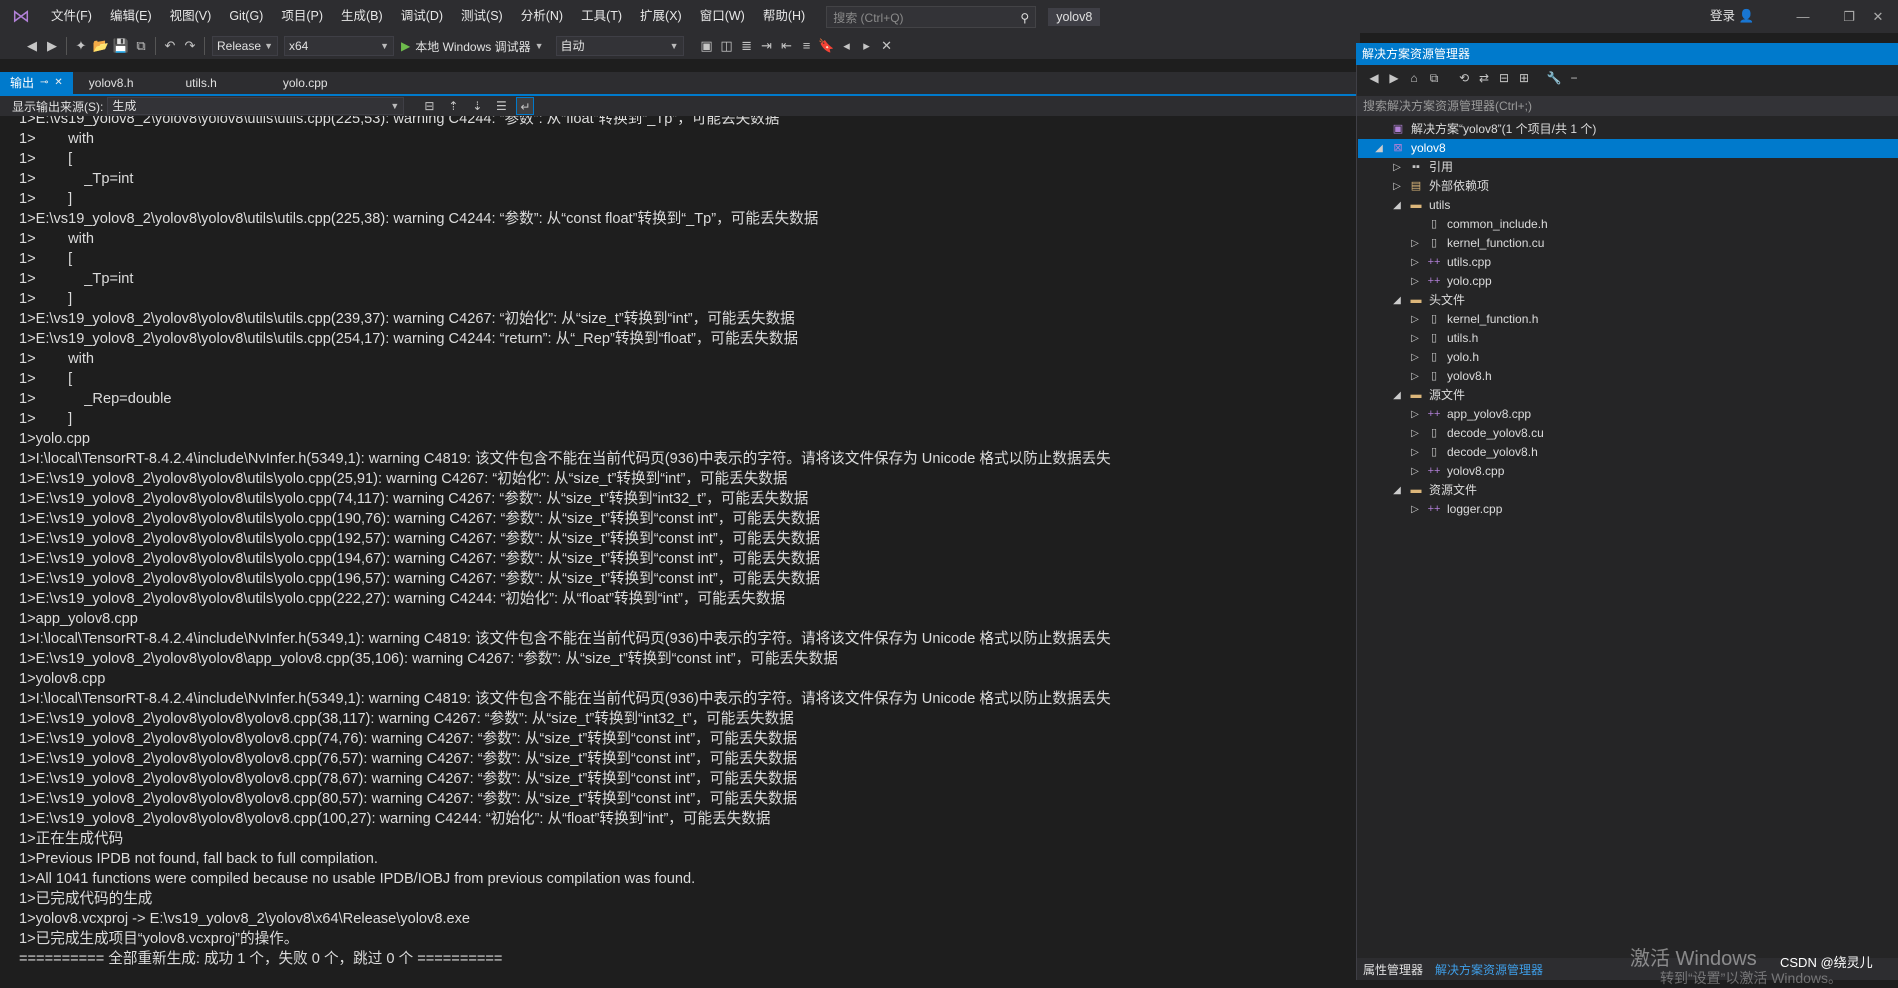 The image size is (1898, 988). What do you see at coordinates (1443, 357) in the screenshot?
I see `tree-item: ▷ ▯ yolo.h` at bounding box center [1443, 357].